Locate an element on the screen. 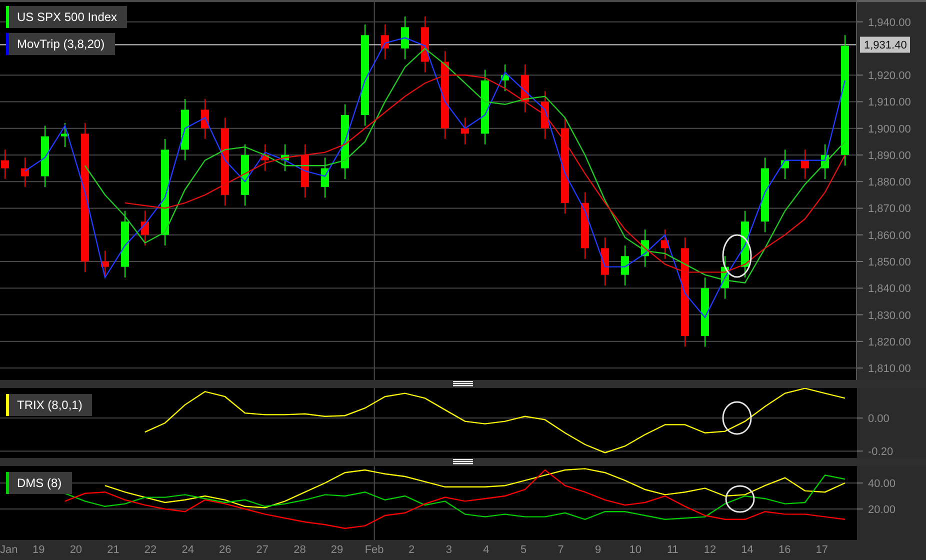  axis-label: -0.20 is located at coordinates (881, 452).